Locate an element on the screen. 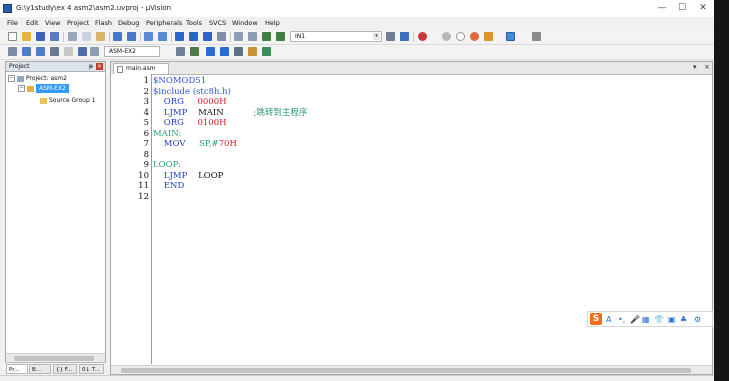 Image resolution: width=729 pixels, height=381 pixels. code-line: ORG 0000H is located at coordinates (190, 102).